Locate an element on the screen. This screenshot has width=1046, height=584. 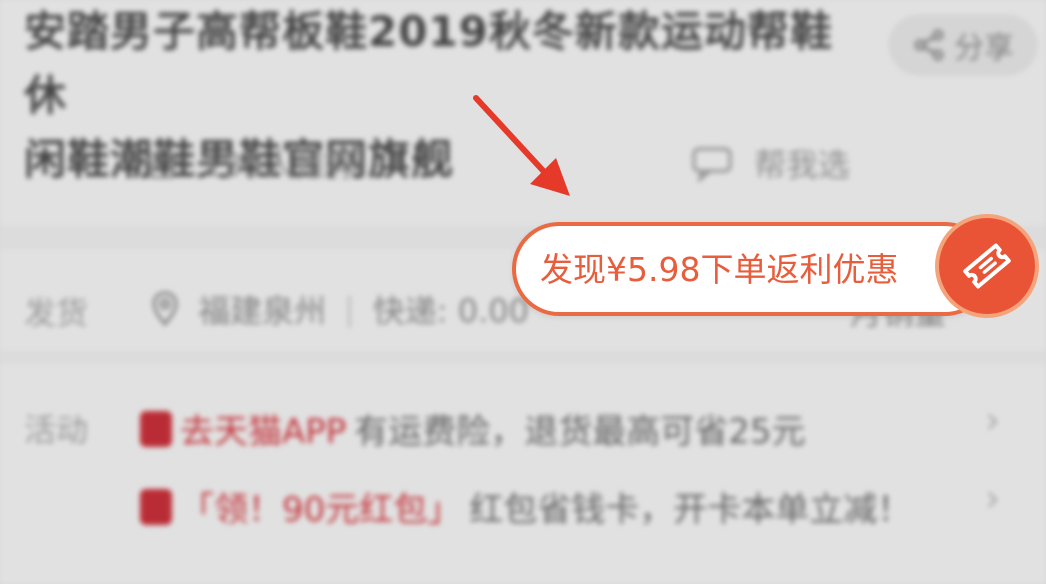
ticket-icon is located at coordinates (987, 266).